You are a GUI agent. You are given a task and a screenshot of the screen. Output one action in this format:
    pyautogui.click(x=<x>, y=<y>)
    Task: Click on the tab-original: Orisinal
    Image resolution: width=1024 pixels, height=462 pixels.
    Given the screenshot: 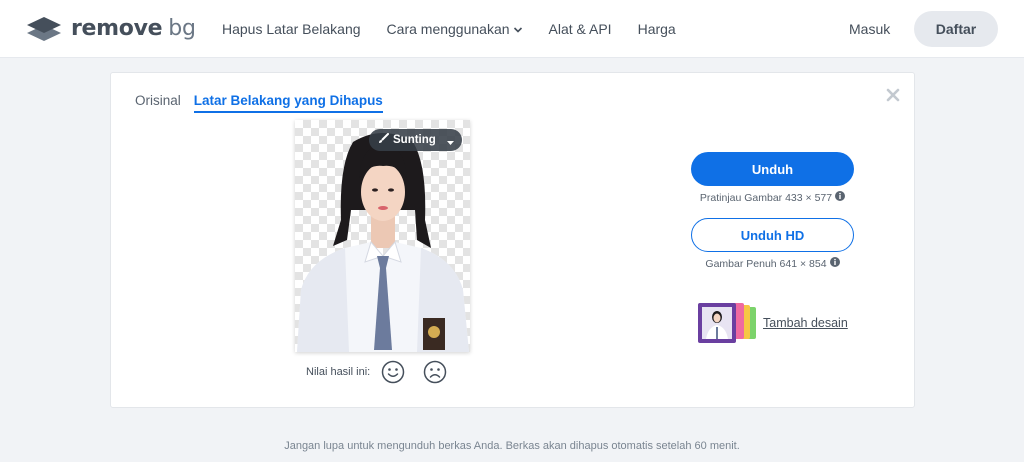 What is the action you would take?
    pyautogui.click(x=158, y=103)
    